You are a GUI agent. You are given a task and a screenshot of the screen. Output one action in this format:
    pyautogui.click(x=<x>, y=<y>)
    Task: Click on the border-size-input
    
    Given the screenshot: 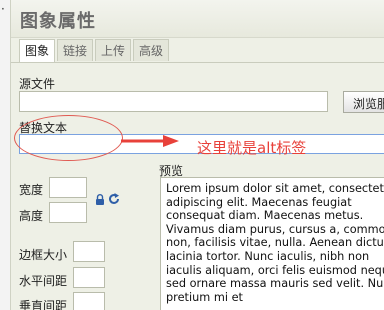 What is the action you would take?
    pyautogui.click(x=89, y=251)
    